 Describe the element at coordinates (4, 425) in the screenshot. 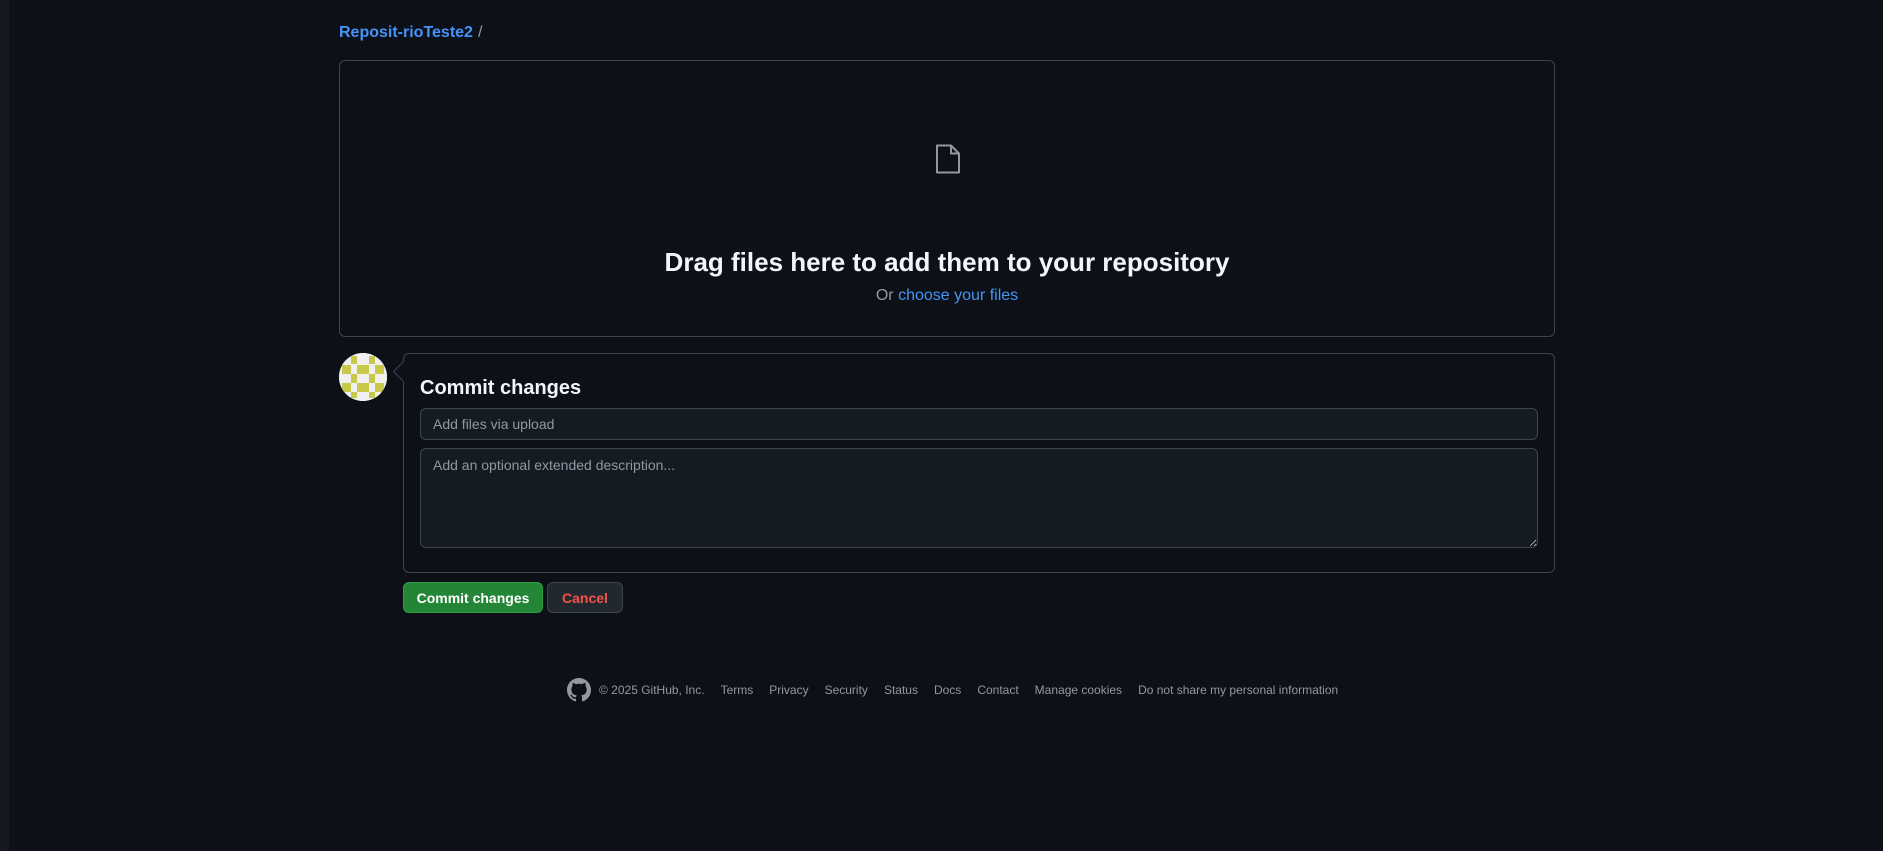

I see `window-edge` at that location.